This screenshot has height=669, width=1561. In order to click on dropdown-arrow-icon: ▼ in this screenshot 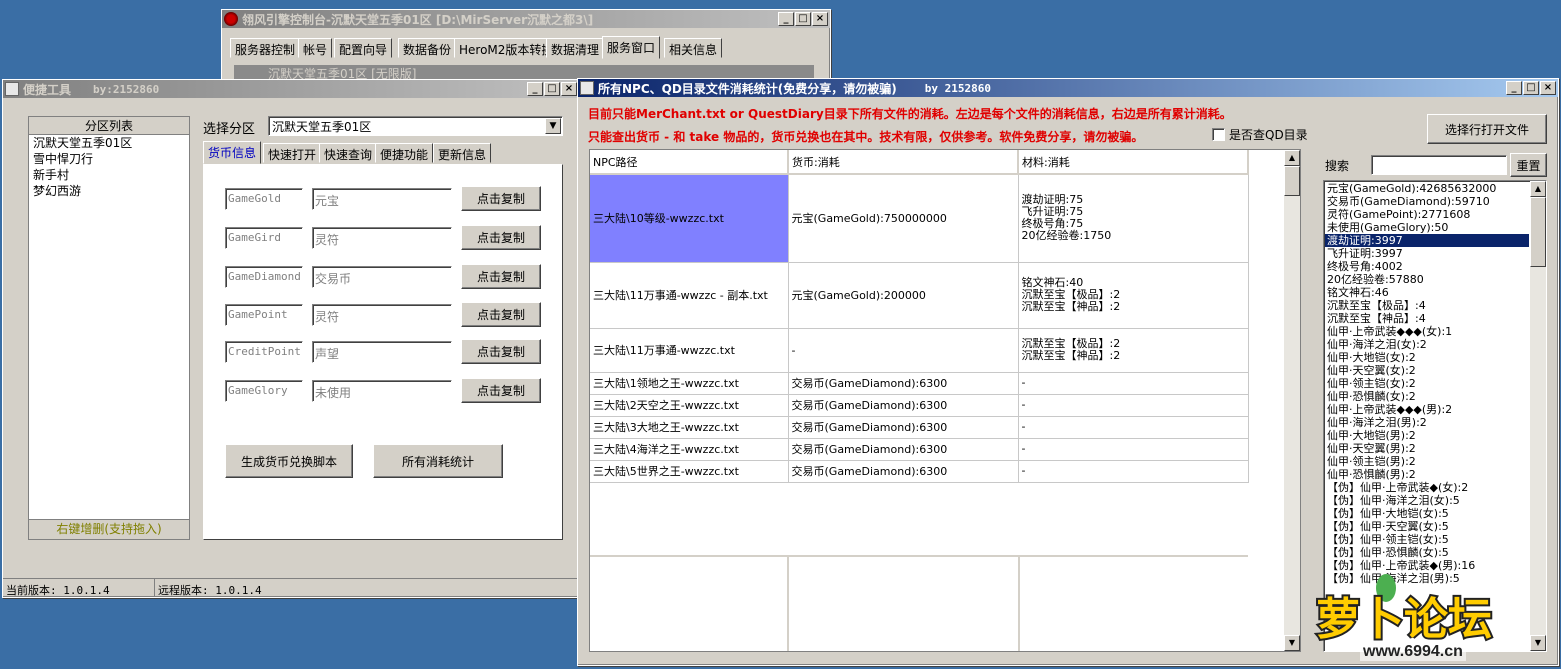, I will do `click(553, 126)`.